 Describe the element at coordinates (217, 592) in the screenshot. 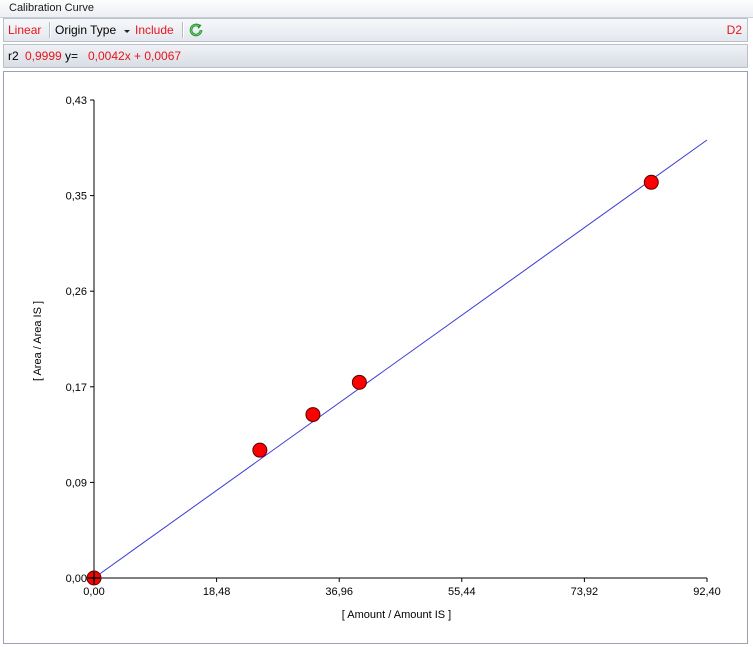

I see `x-tick-label: 18,48` at that location.